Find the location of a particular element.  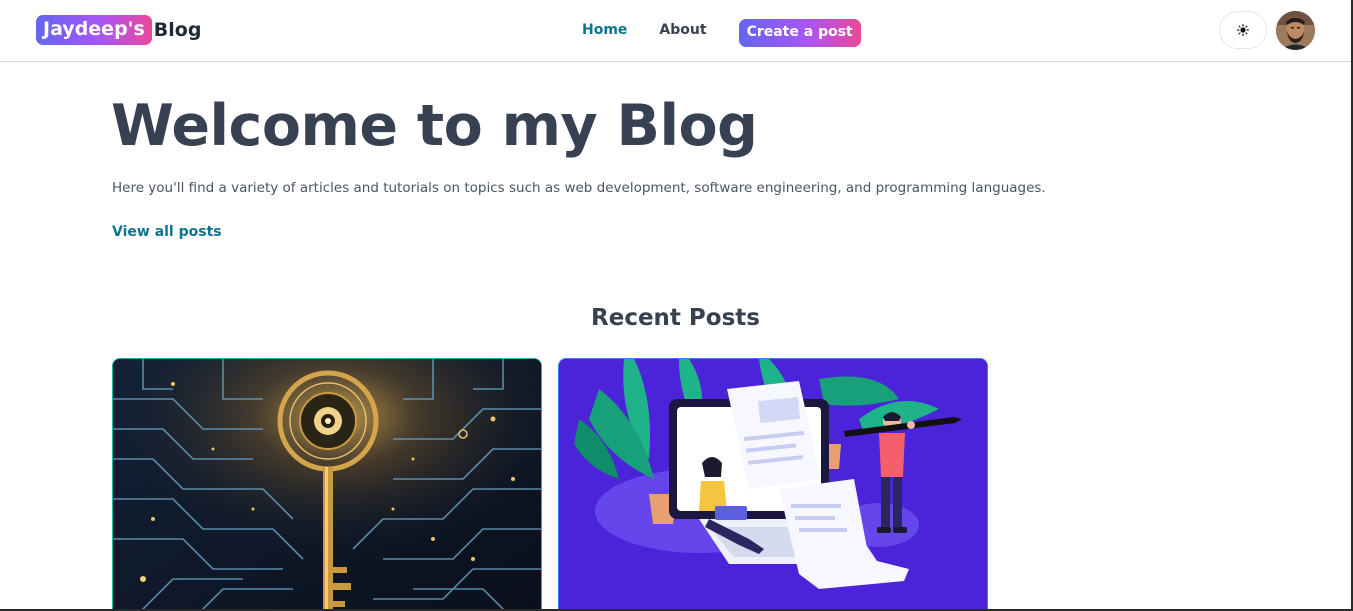

circuit-key-image is located at coordinates (327, 484).